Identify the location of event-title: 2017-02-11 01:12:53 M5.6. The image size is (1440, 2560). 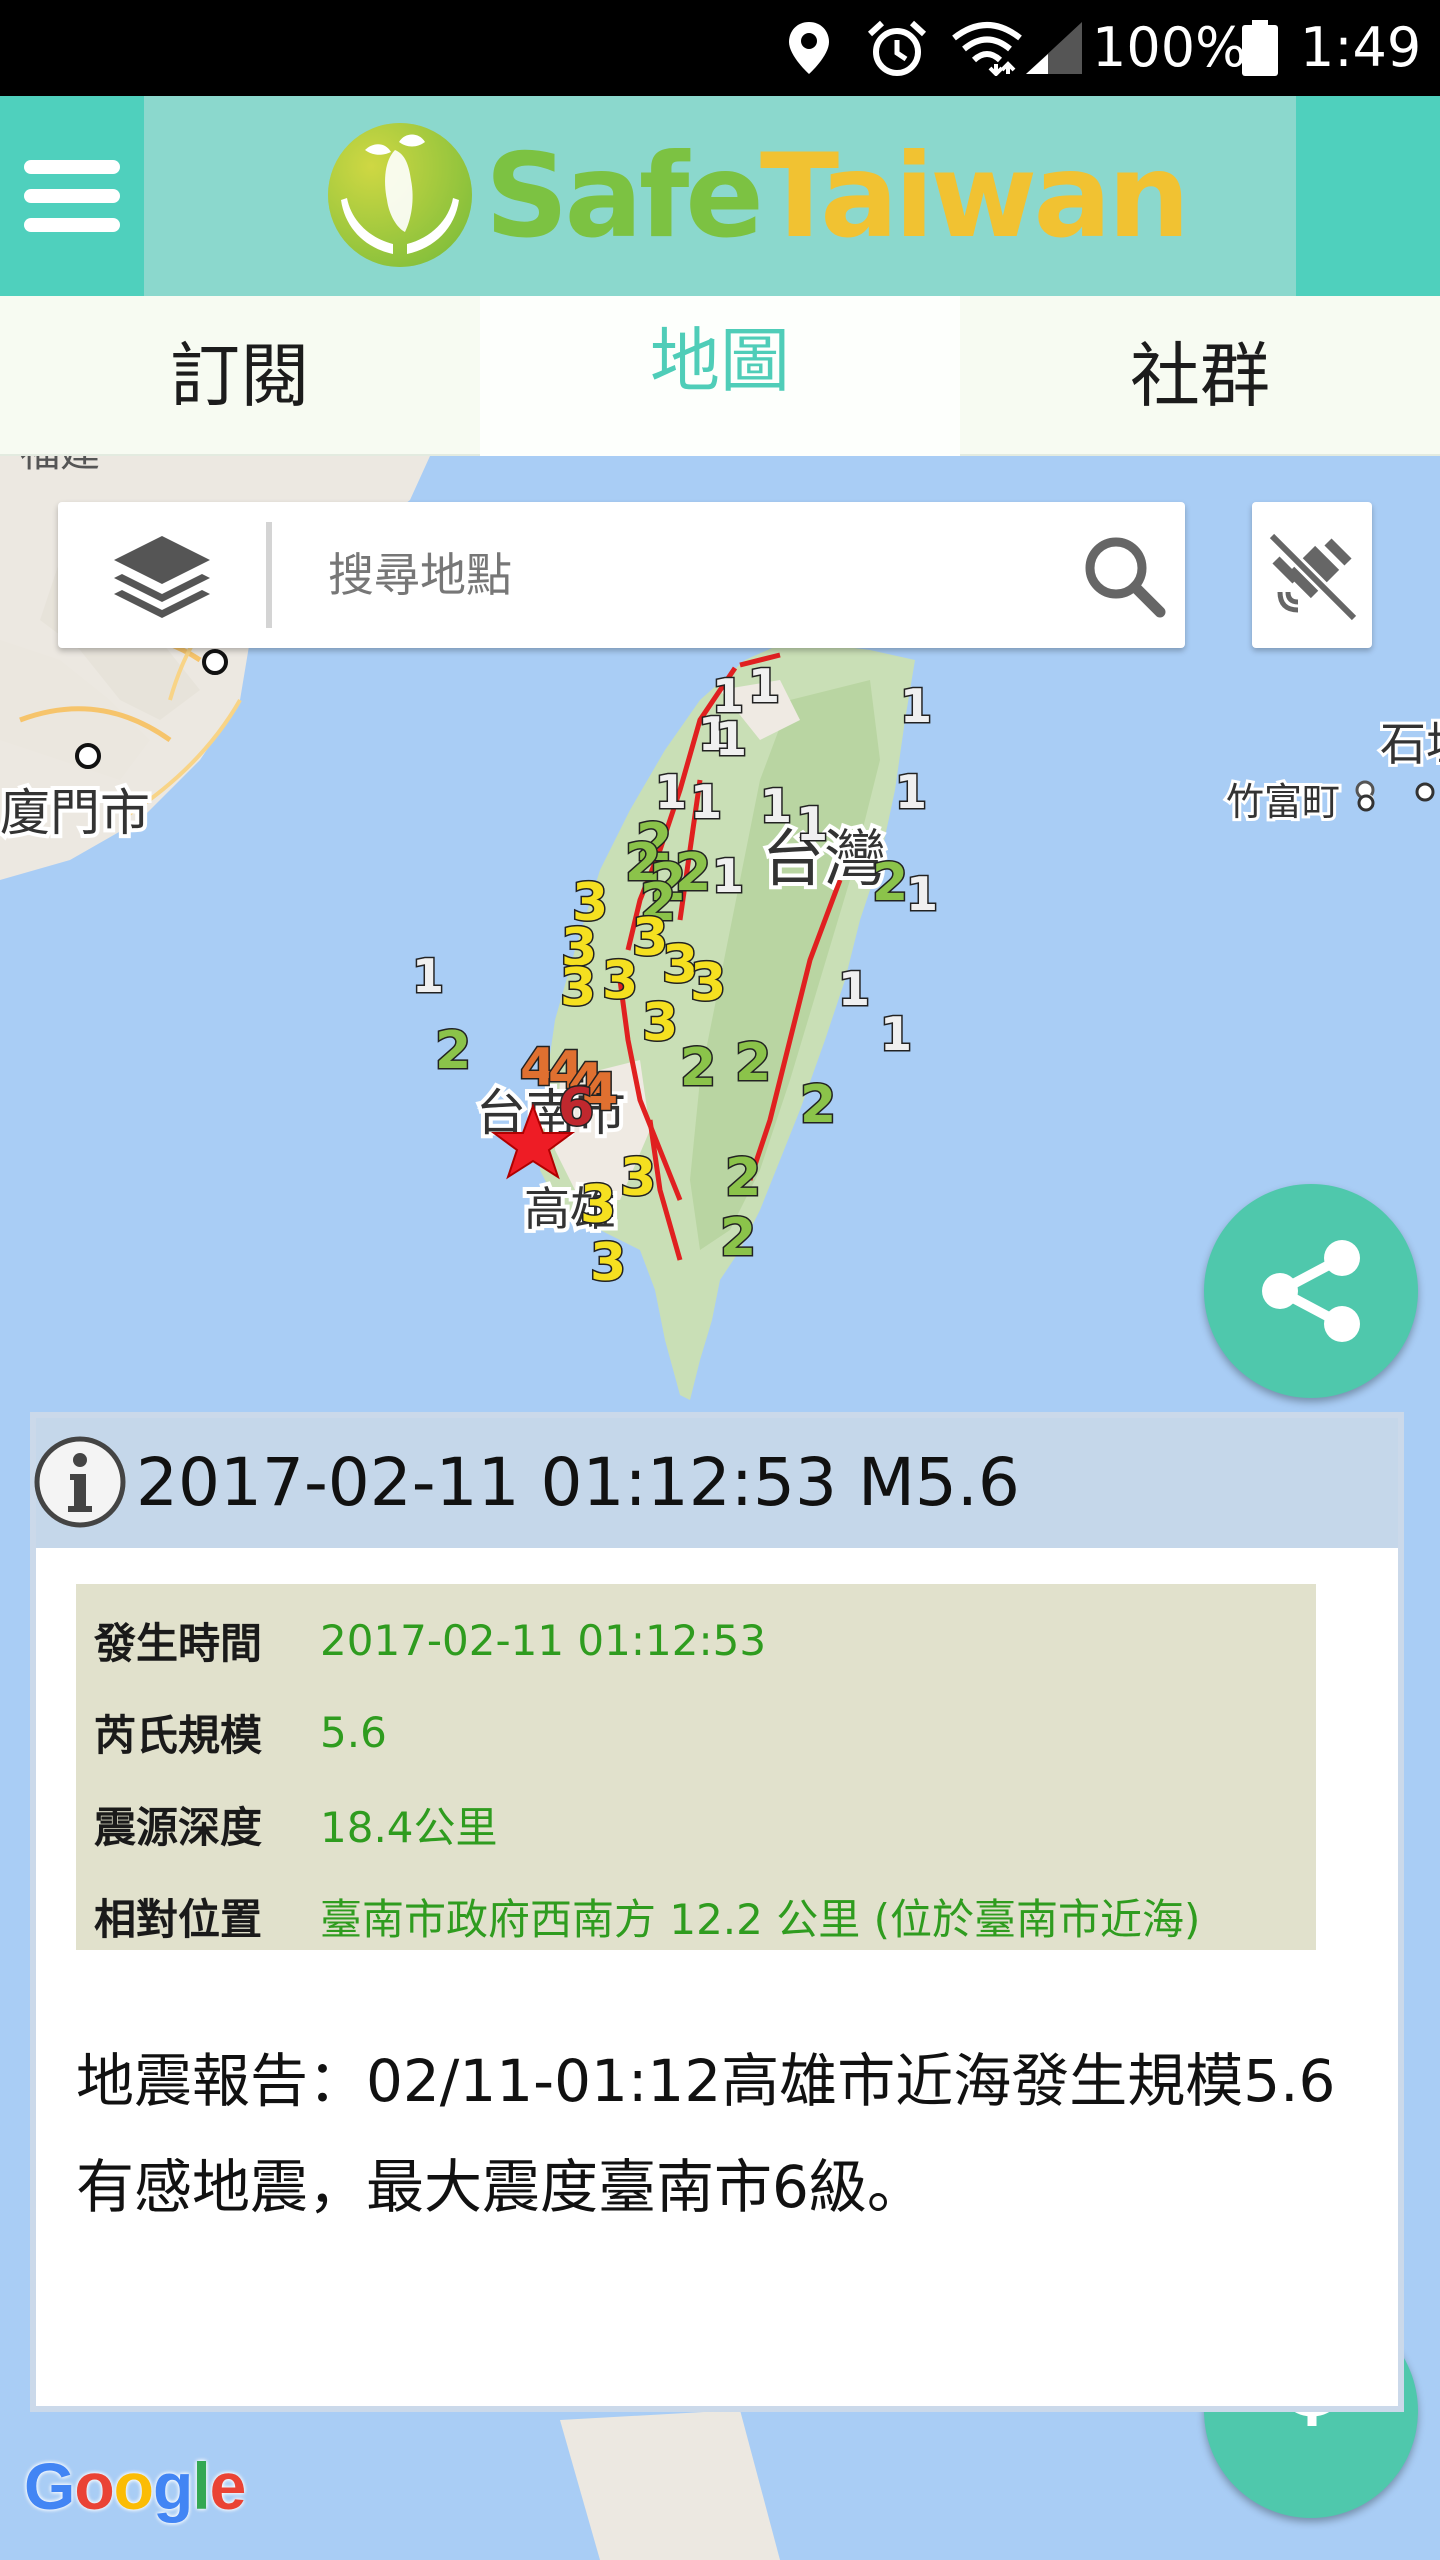
(578, 1482).